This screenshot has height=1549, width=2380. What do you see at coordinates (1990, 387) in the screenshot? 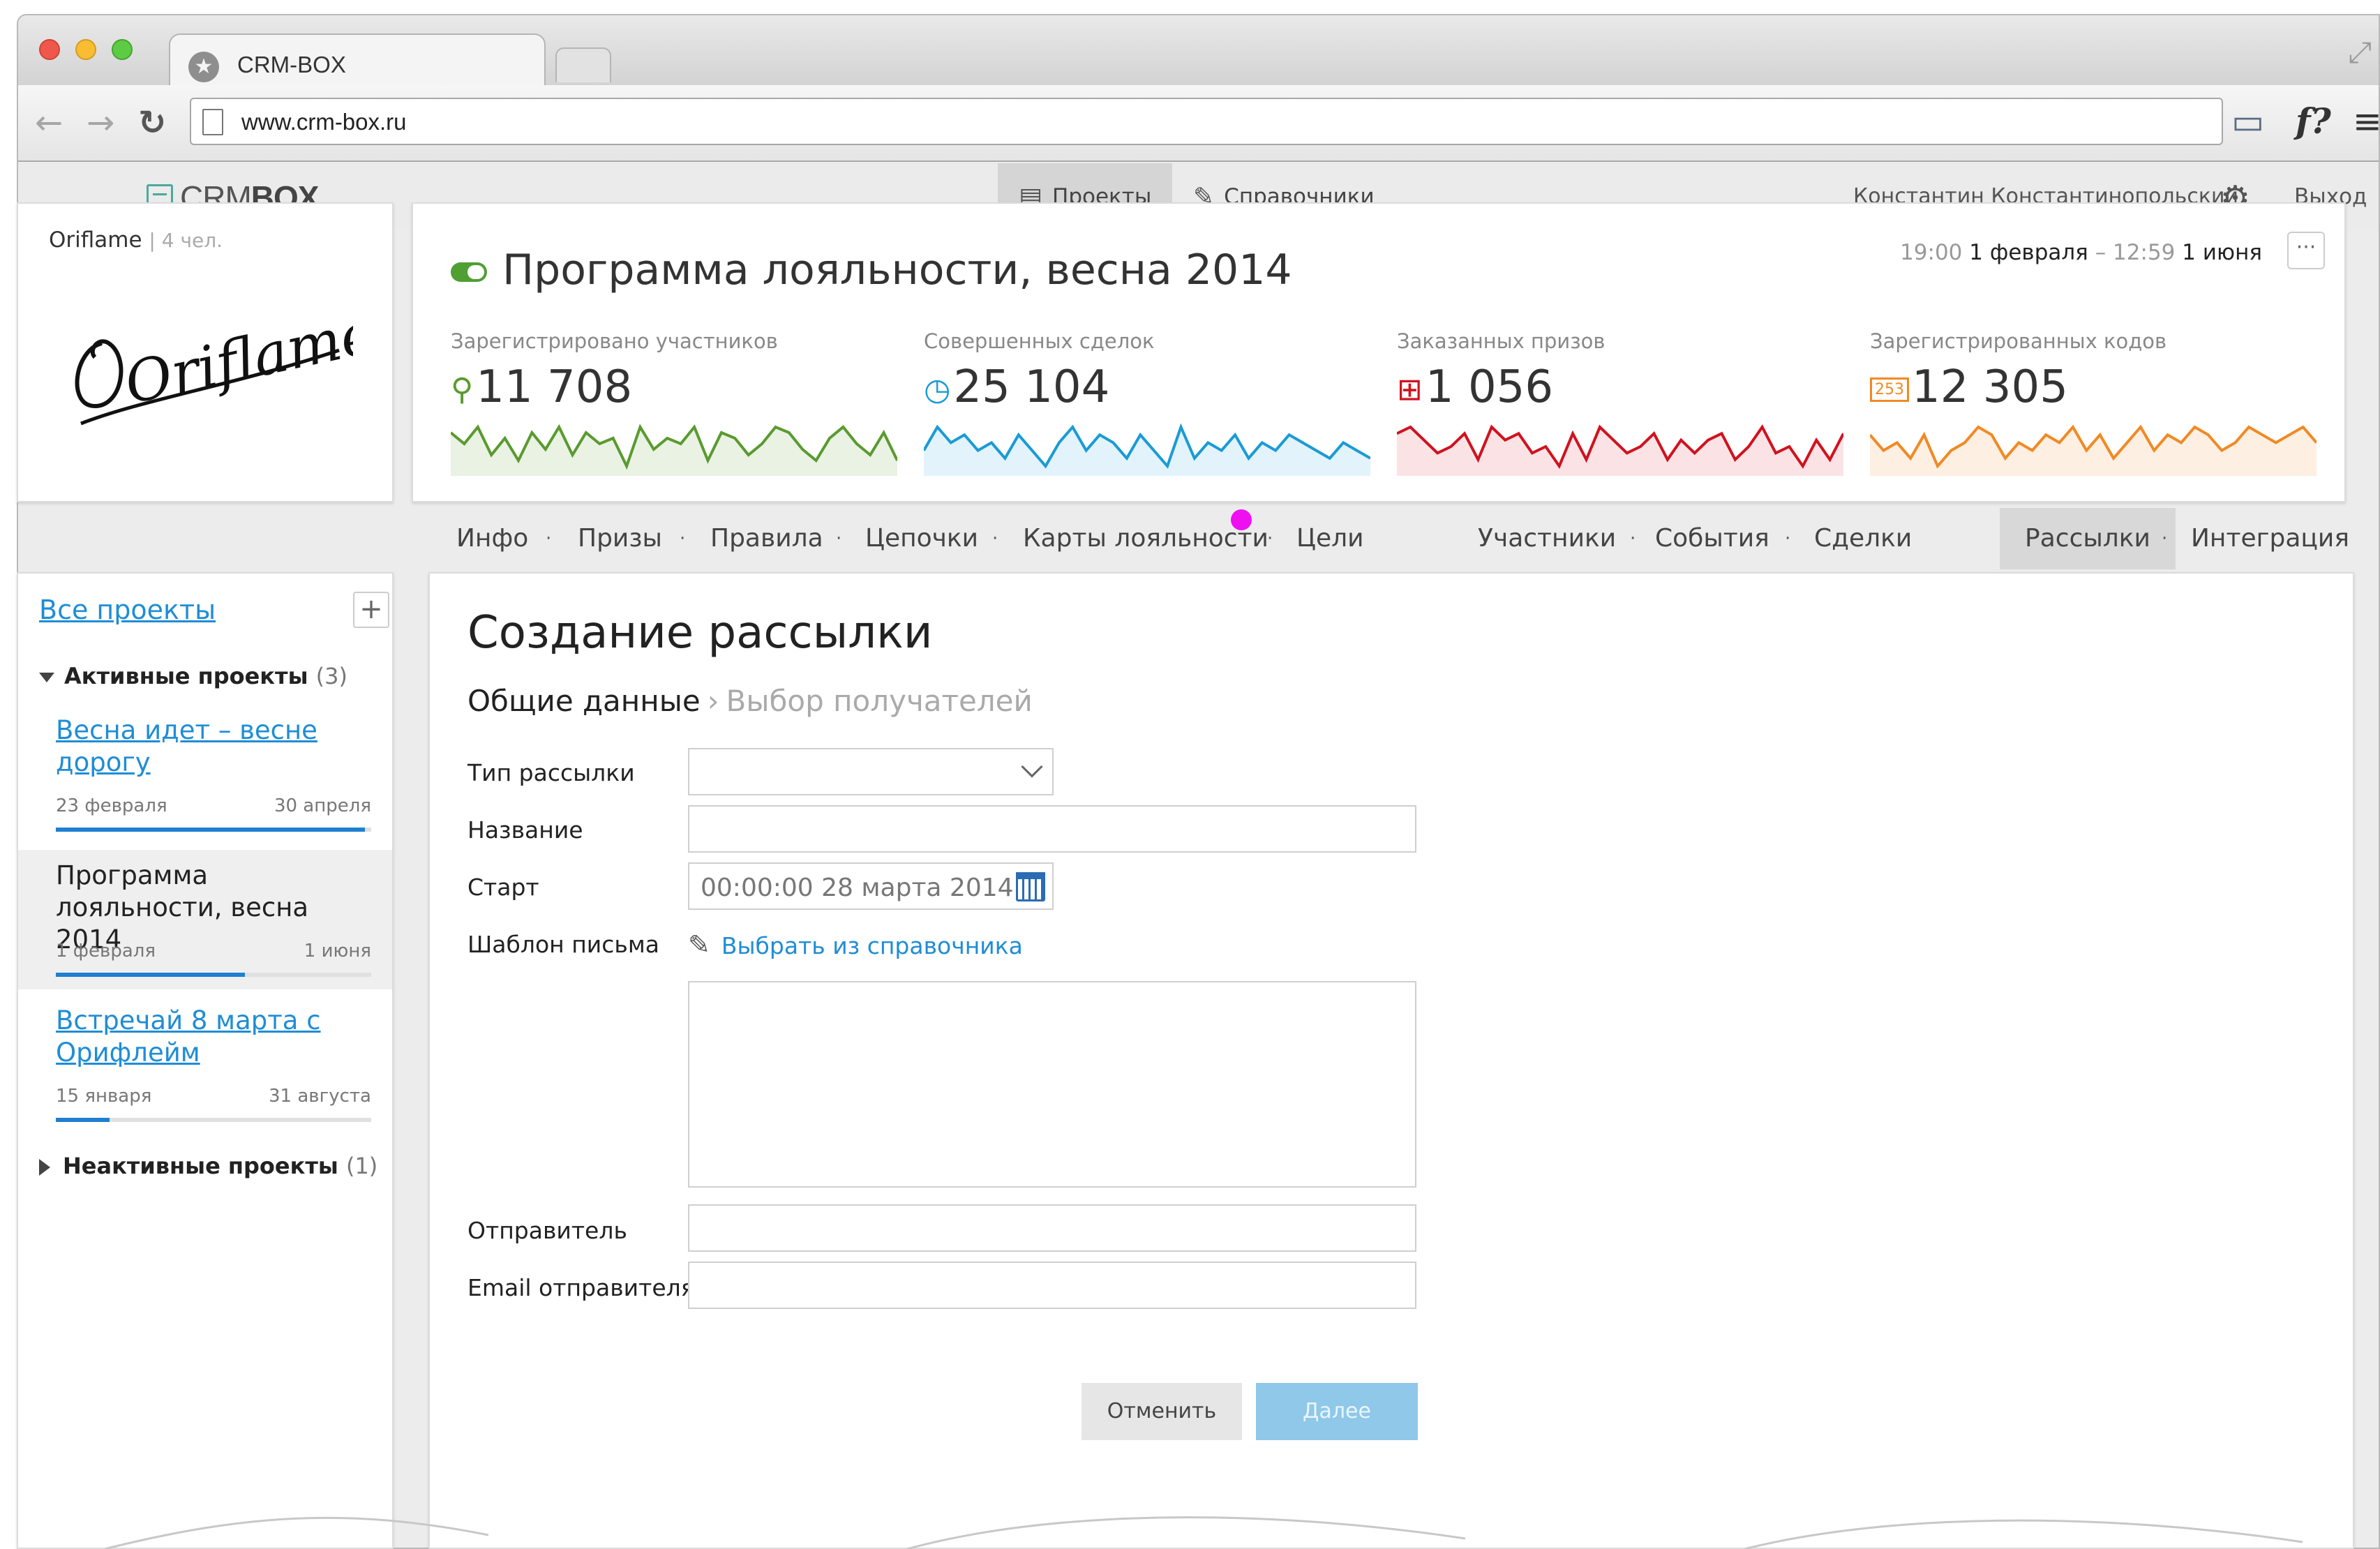
I see `stat-value: 12 305` at bounding box center [1990, 387].